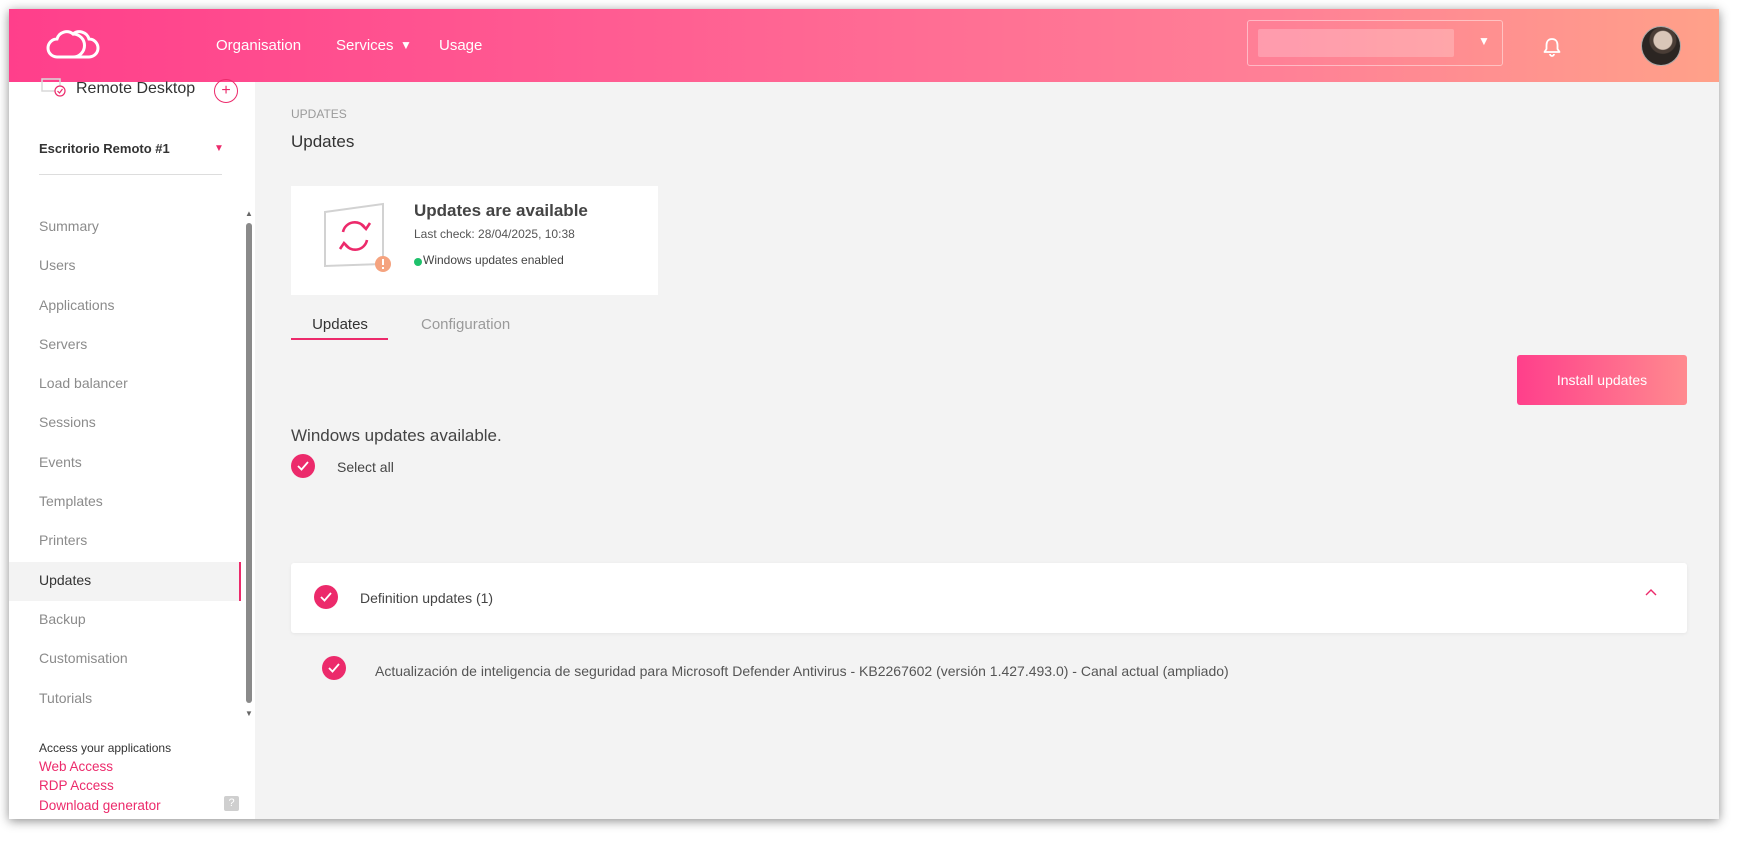 This screenshot has height=847, width=1748. Describe the element at coordinates (989, 598) in the screenshot. I see `update-group-row: Definition updates (1)` at that location.